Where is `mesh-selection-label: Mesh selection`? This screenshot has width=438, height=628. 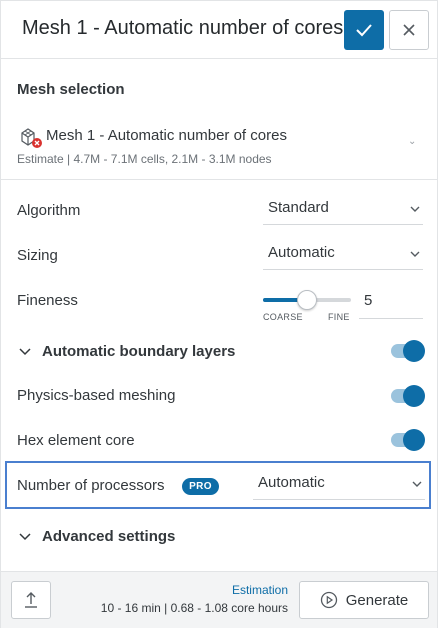
mesh-selection-label: Mesh selection is located at coordinates (71, 89).